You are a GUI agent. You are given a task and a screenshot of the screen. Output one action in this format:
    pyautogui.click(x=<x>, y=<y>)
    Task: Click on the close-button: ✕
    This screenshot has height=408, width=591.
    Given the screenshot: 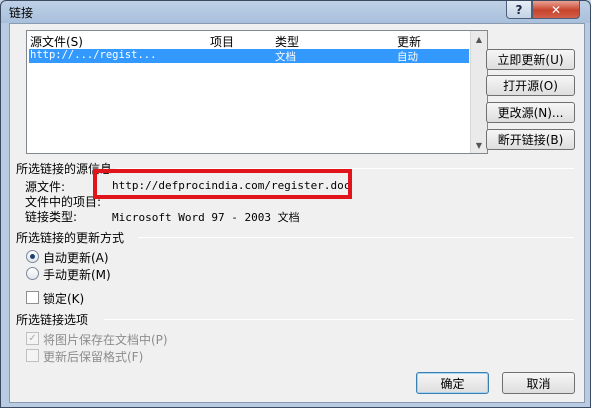 What is the action you would take?
    pyautogui.click(x=556, y=10)
    